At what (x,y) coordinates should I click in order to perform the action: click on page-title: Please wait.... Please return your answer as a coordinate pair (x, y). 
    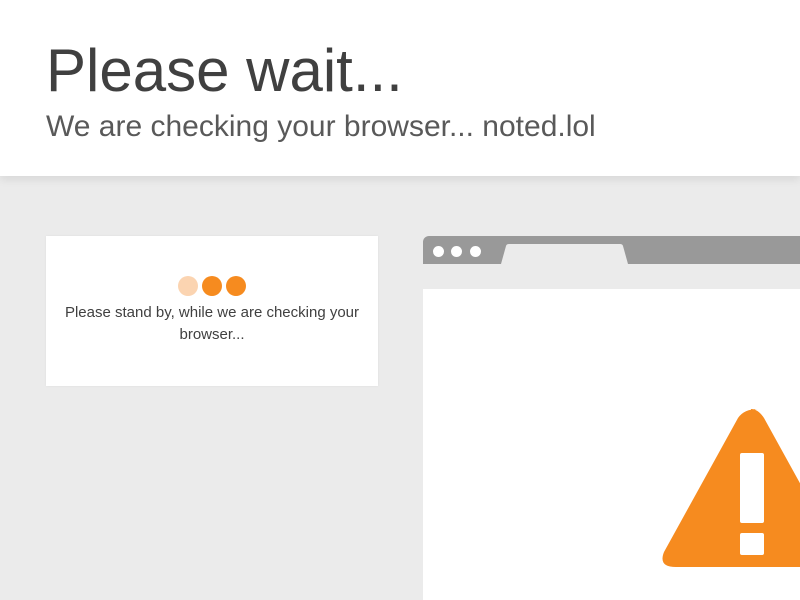
    Looking at the image, I should click on (224, 70).